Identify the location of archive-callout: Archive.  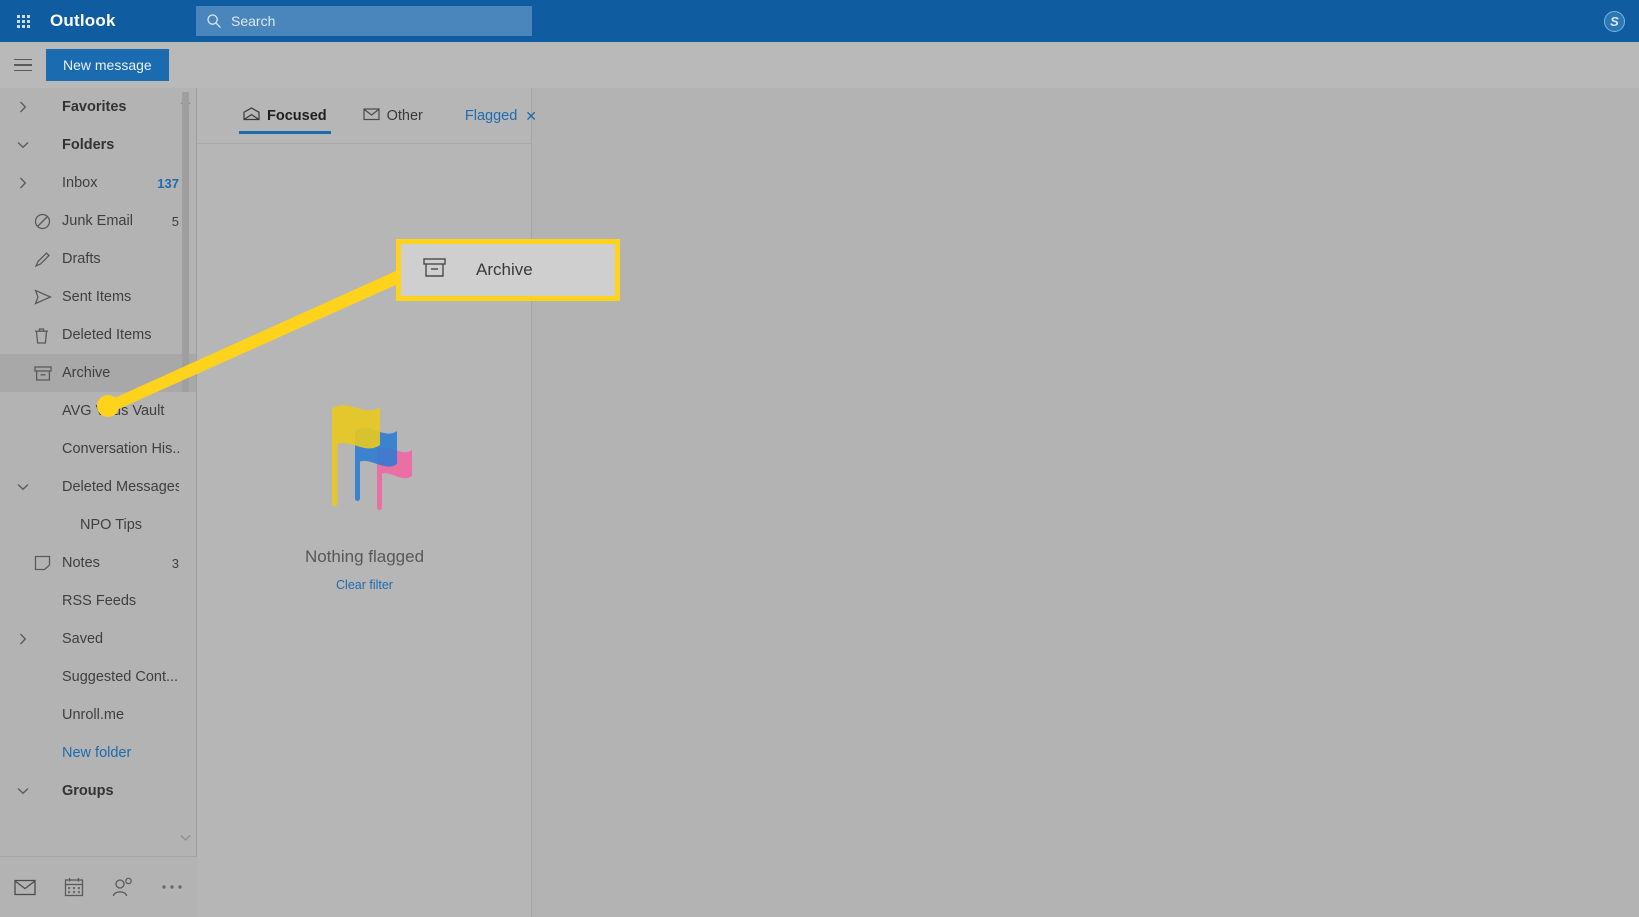
(508, 270).